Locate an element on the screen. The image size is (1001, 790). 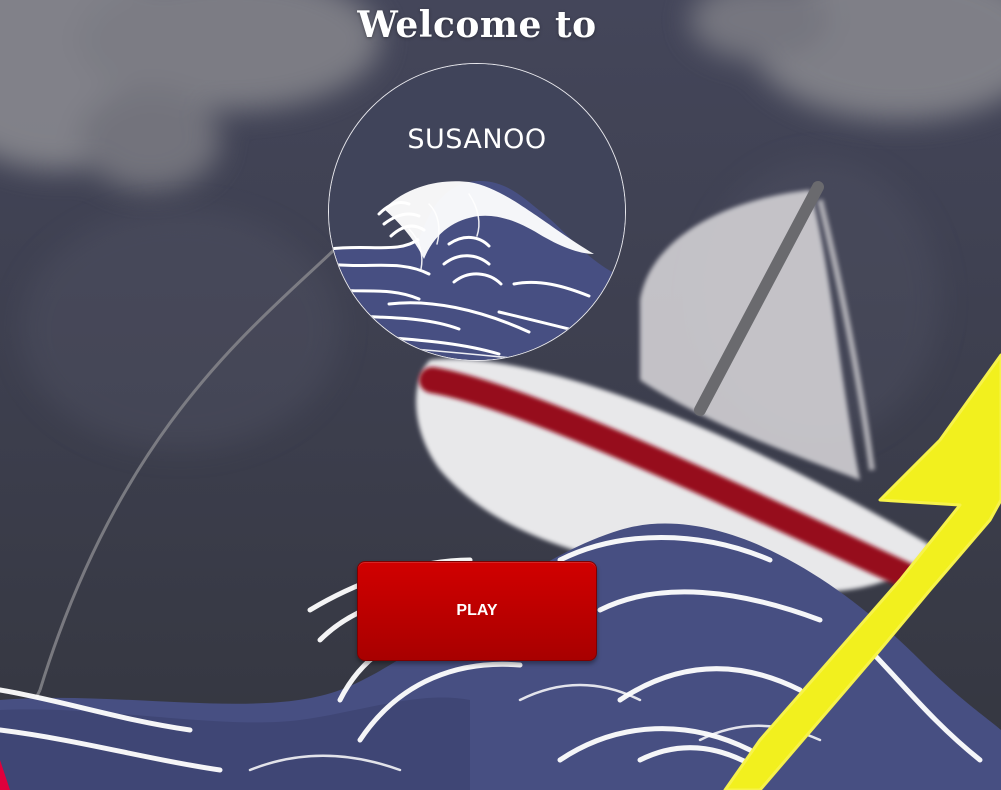
game-title: SUSANOO is located at coordinates (477, 139).